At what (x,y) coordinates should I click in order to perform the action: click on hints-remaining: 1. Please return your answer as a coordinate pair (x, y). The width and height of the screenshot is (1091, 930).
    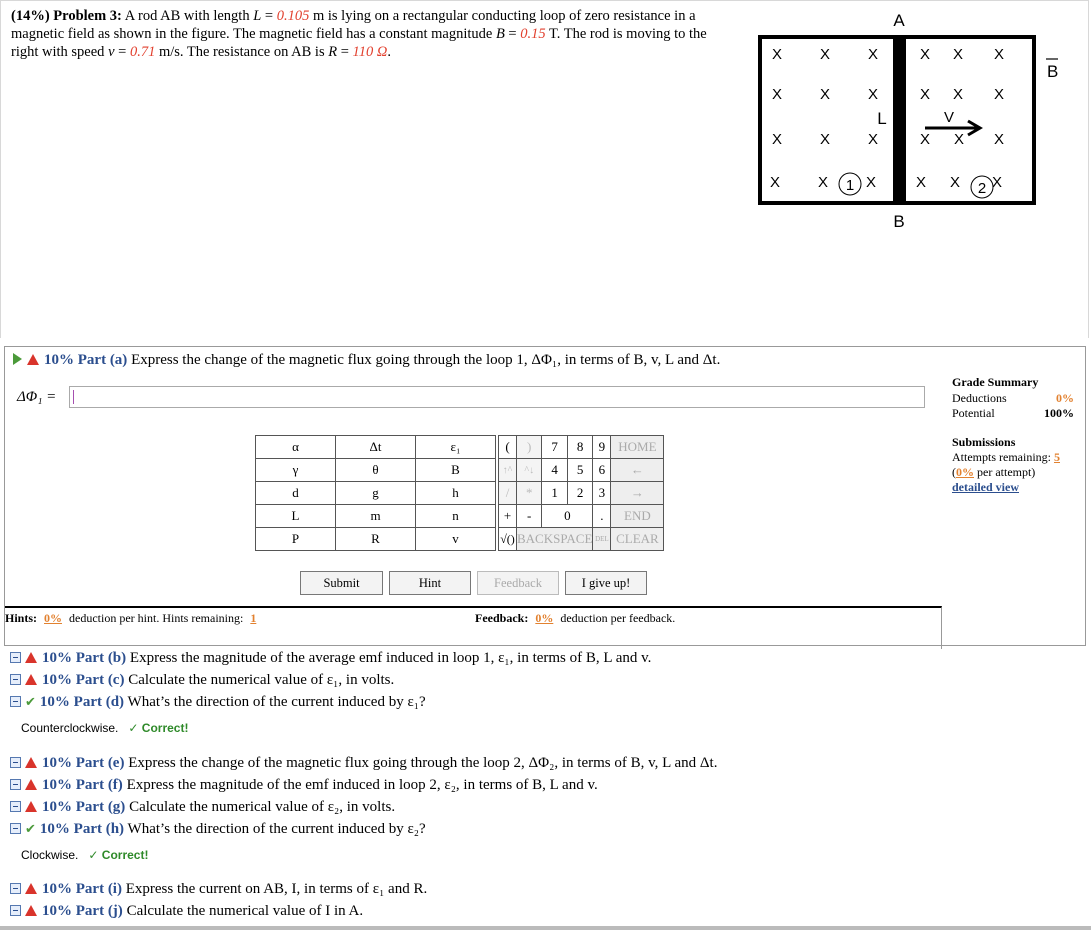
    Looking at the image, I should click on (253, 618).